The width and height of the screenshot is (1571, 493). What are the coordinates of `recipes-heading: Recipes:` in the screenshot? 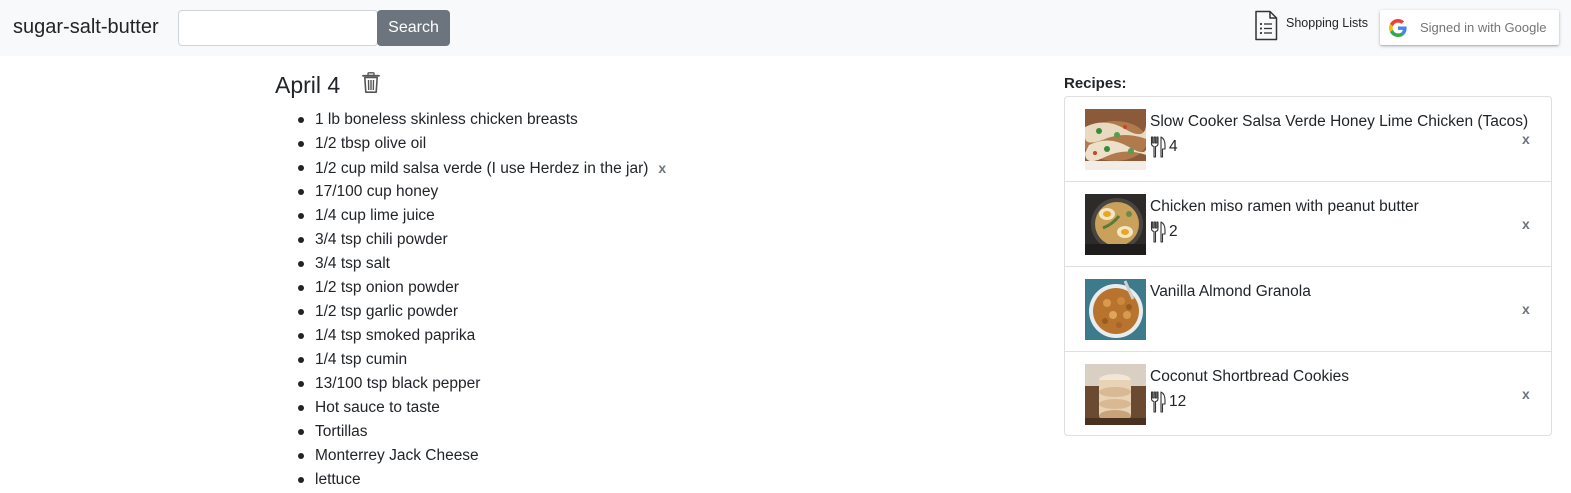 It's located at (1095, 83).